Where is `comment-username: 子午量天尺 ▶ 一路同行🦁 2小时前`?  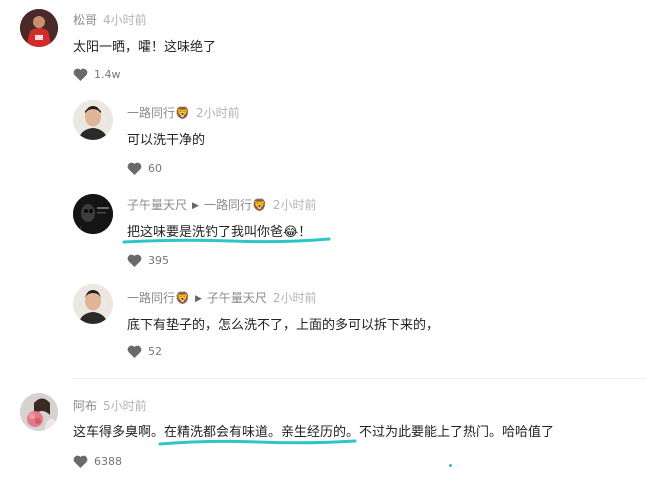 comment-username: 子午量天尺 ▶ 一路同行🦁 2小时前 is located at coordinates (222, 204).